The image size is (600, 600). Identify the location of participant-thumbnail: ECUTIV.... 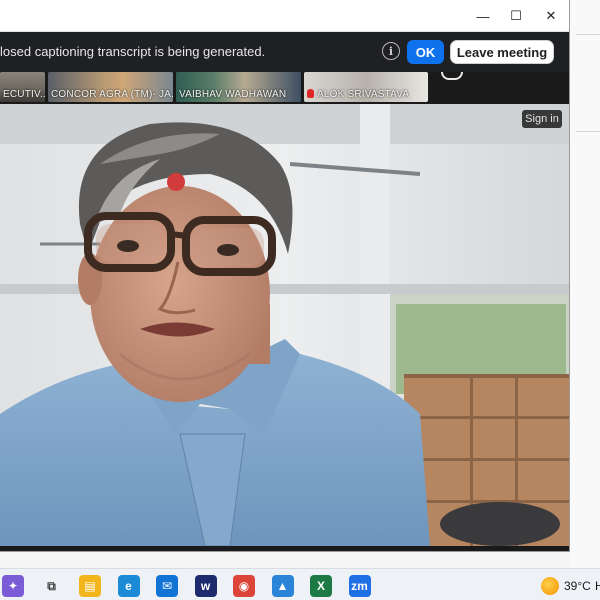
(22, 87).